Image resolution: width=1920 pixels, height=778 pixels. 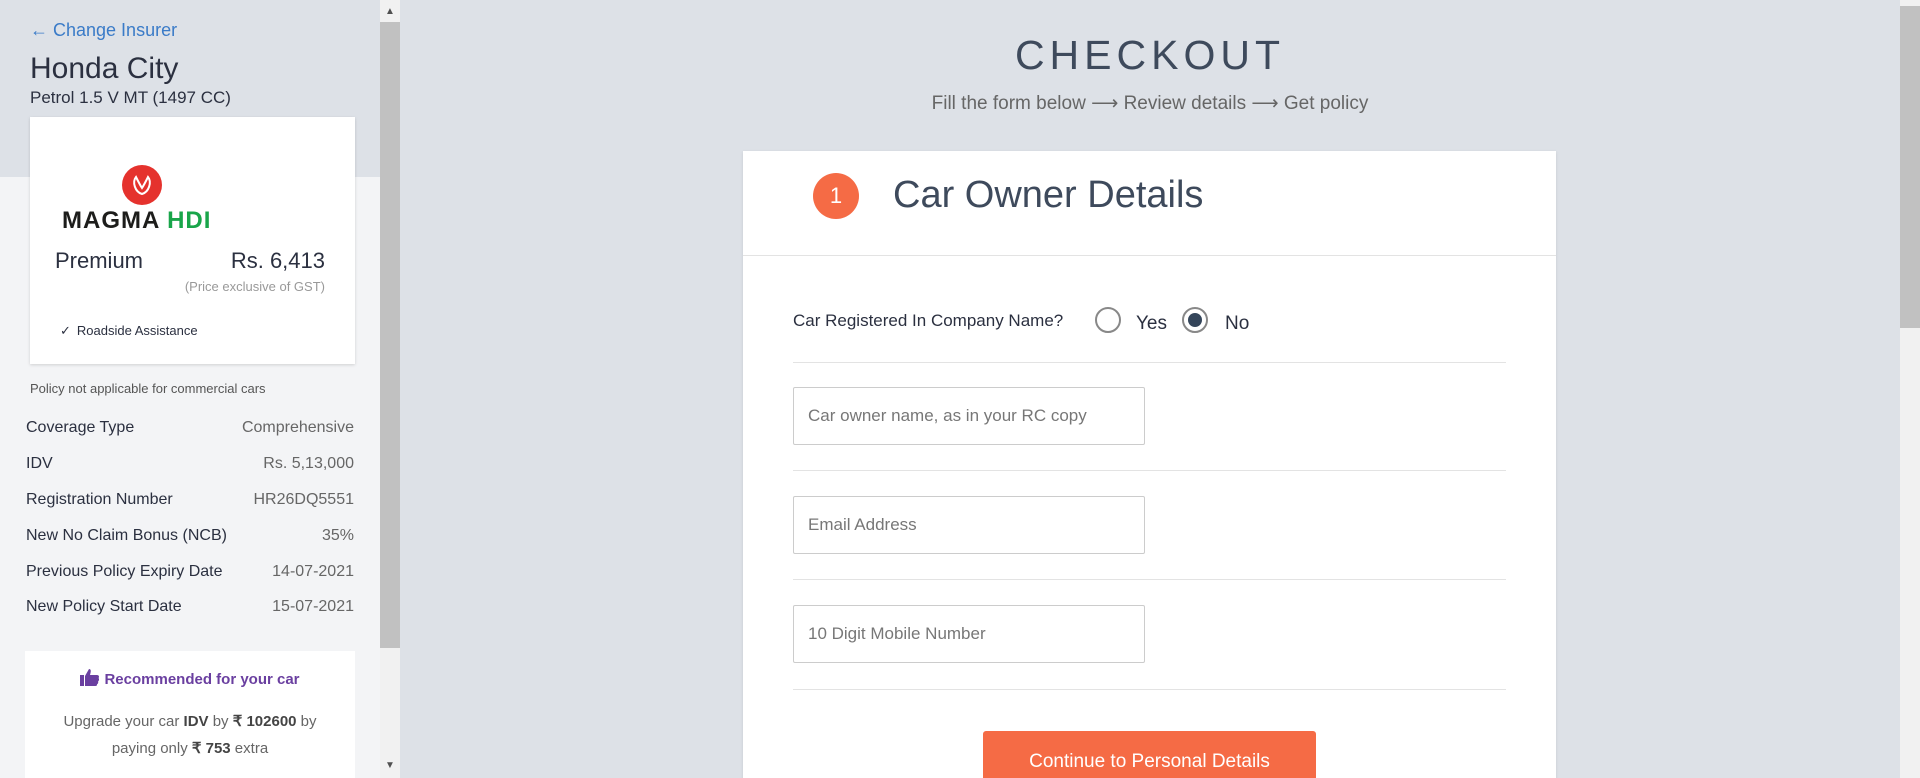 What do you see at coordinates (124, 571) in the screenshot?
I see `detail-label: Previous Policy Expiry Date` at bounding box center [124, 571].